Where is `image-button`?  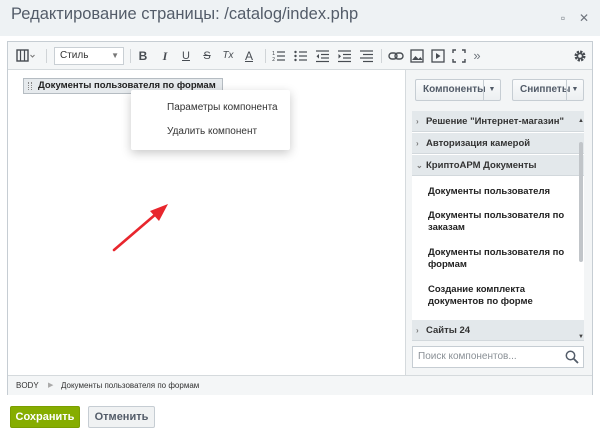
image-button is located at coordinates (417, 56).